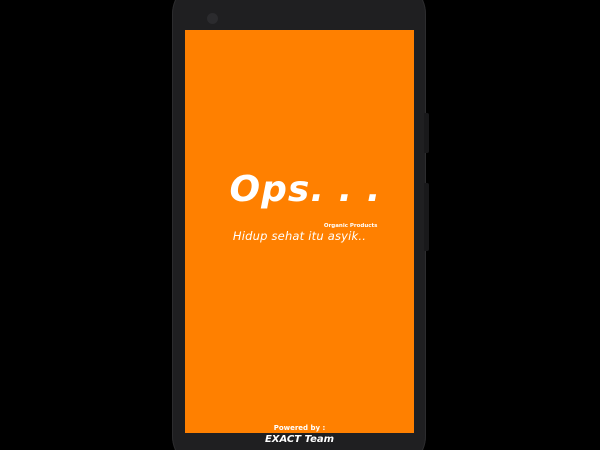  What do you see at coordinates (212, 18) in the screenshot?
I see `front-camera` at bounding box center [212, 18].